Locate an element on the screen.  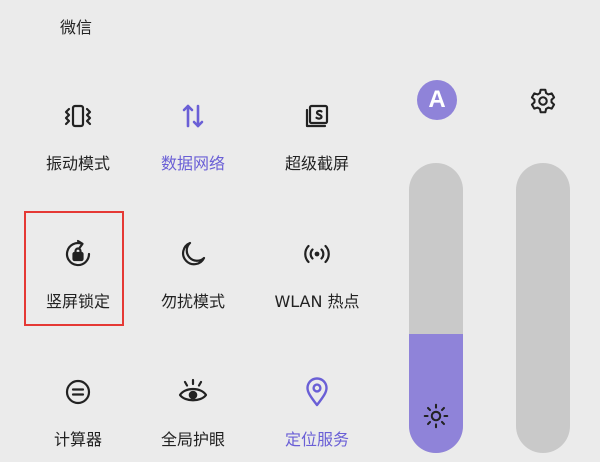
volume-slider is located at coordinates (543, 308).